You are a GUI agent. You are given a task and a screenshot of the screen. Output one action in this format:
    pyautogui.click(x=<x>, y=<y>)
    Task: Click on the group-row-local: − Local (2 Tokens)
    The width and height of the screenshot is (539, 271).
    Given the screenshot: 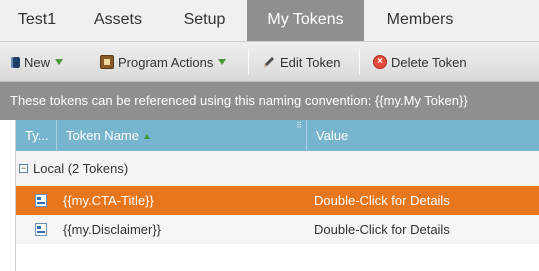 What is the action you would take?
    pyautogui.click(x=277, y=168)
    